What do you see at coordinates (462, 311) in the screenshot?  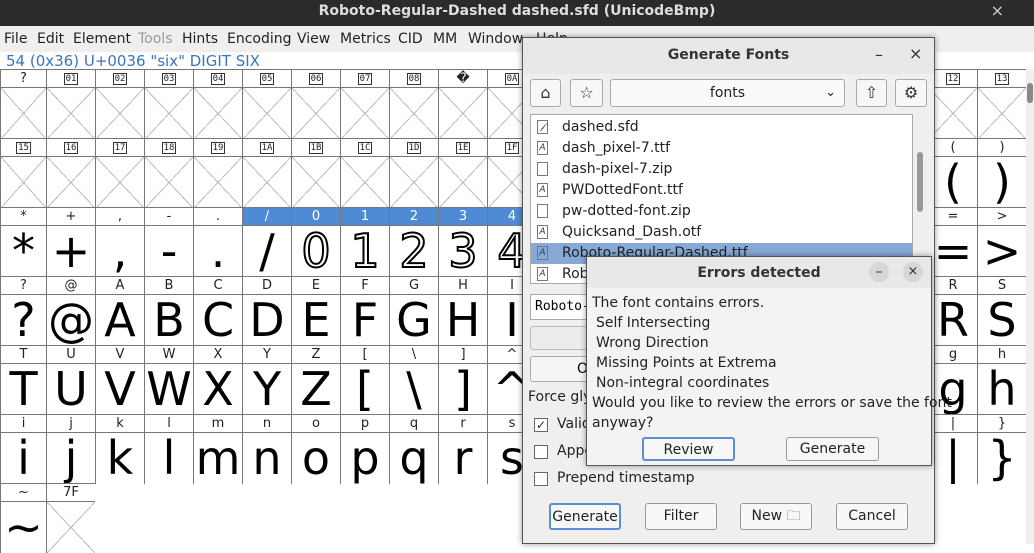 I see `glyph-cell: HH` at bounding box center [462, 311].